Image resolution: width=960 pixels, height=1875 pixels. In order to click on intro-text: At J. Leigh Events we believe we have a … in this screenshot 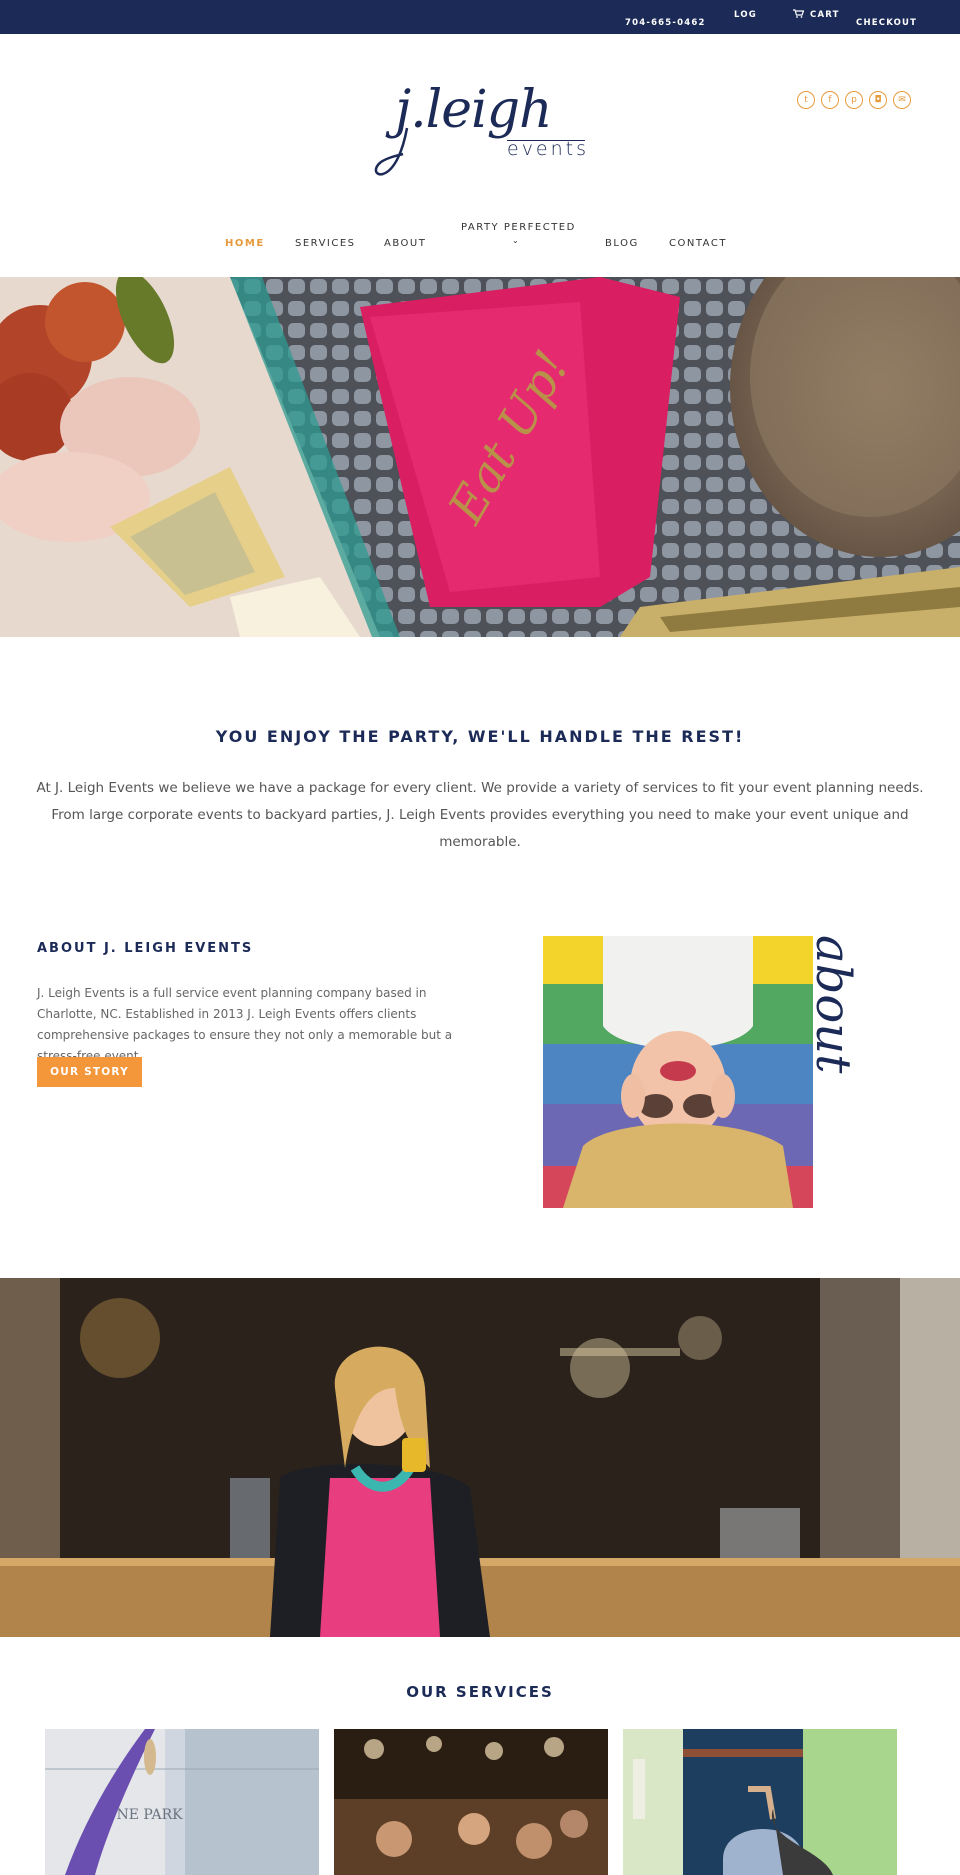, I will do `click(480, 815)`.